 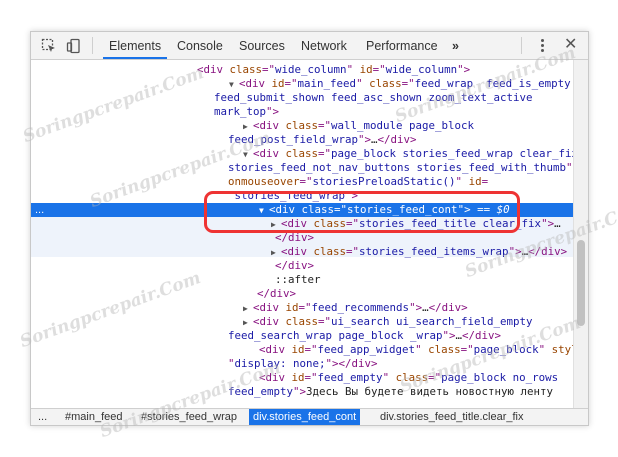 What do you see at coordinates (384, 181) in the screenshot?
I see `dom-token-val: storiesPreloadStatic()` at bounding box center [384, 181].